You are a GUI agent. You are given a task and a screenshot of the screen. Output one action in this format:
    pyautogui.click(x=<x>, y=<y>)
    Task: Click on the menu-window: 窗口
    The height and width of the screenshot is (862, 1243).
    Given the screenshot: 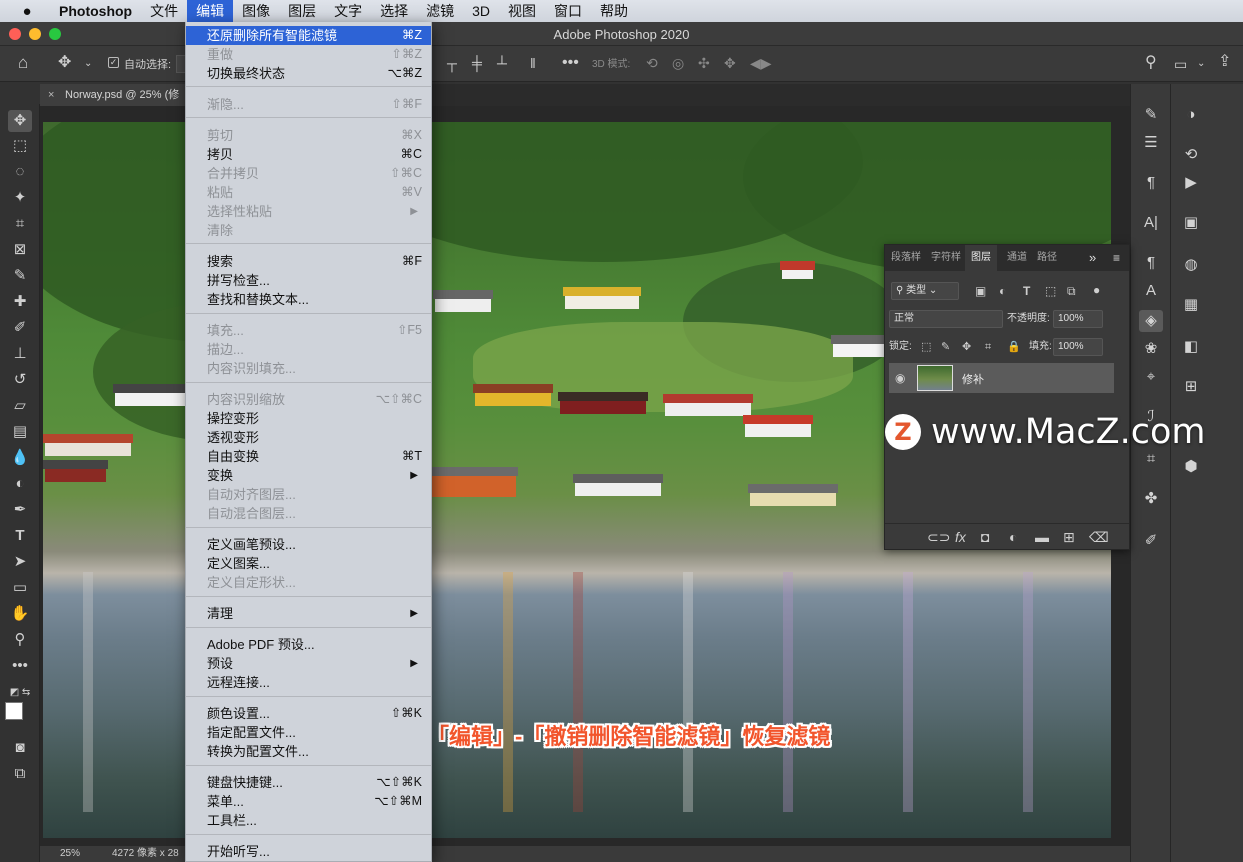 What is the action you would take?
    pyautogui.click(x=568, y=11)
    